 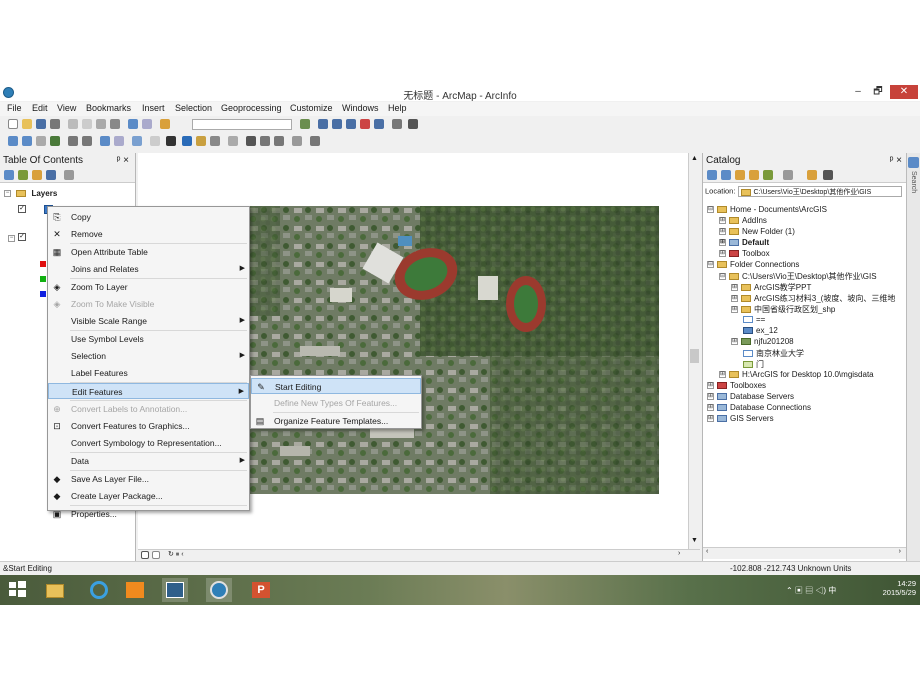 What do you see at coordinates (337, 124) in the screenshot?
I see `catalog-window-icon` at bounding box center [337, 124].